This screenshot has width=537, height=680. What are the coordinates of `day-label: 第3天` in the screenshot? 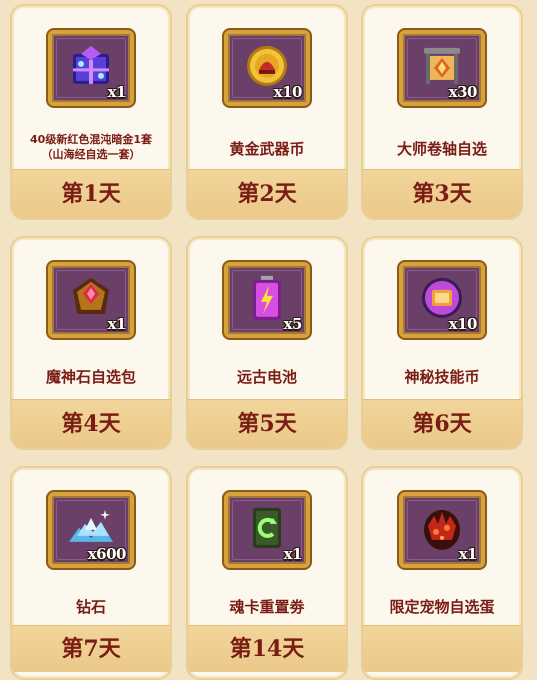 It's located at (442, 193).